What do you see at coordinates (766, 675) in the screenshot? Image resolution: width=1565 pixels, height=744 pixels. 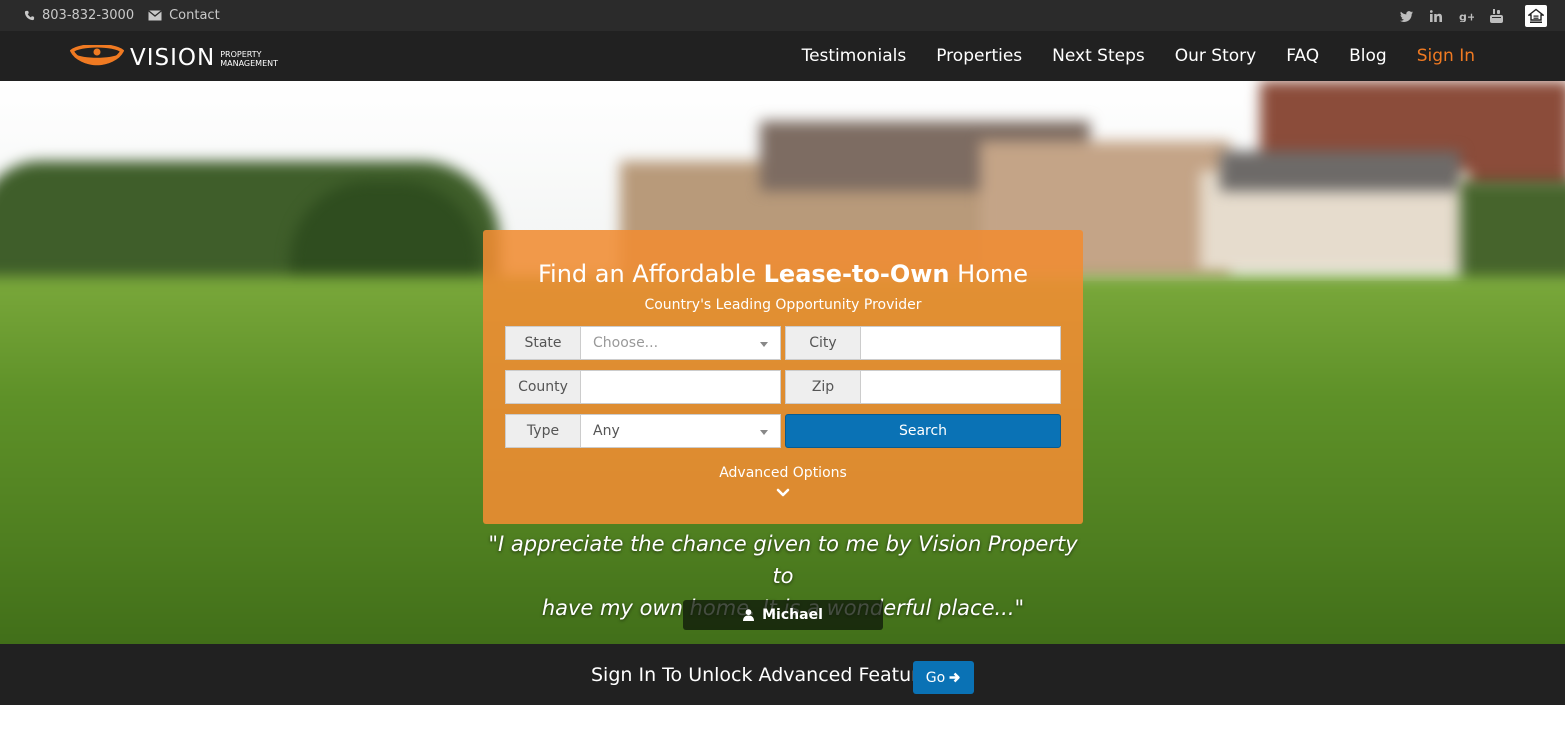 I see `sign-in-message: Sign In To Unlock Advanced Features` at bounding box center [766, 675].